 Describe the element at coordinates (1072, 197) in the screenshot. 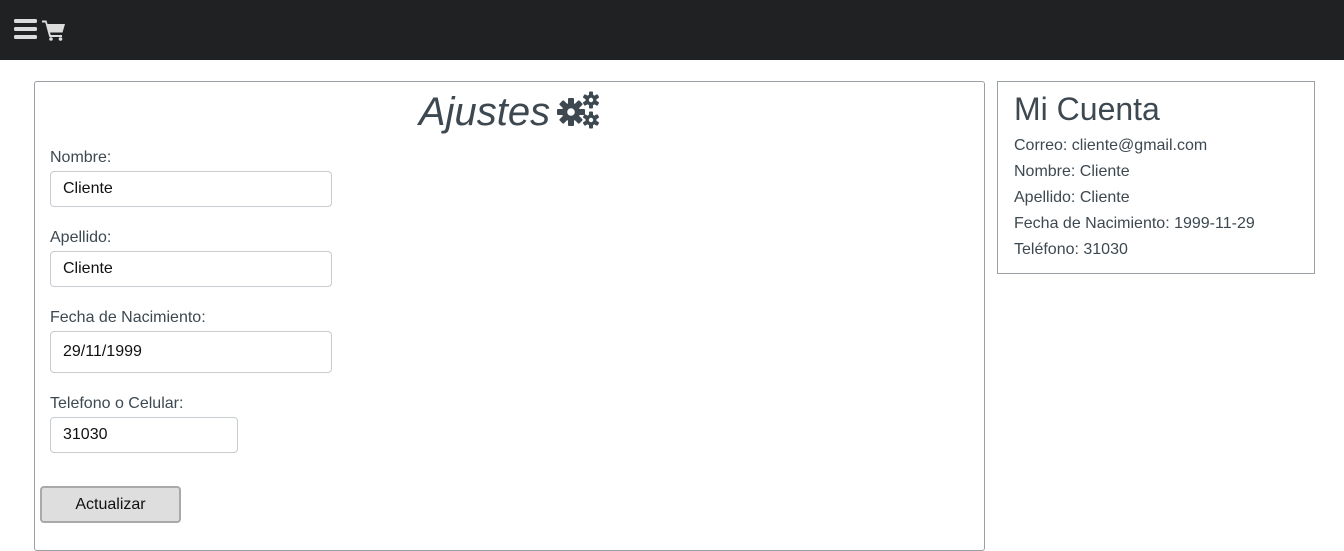

I see `account-apellido: Apellido: Cliente` at that location.